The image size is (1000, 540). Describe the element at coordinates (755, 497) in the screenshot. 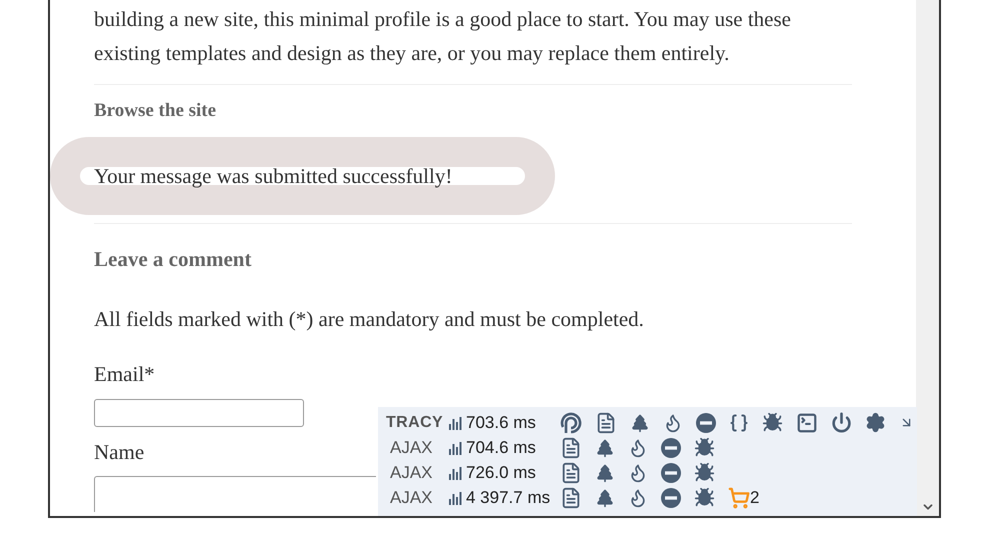

I see `cart-count: 2` at that location.